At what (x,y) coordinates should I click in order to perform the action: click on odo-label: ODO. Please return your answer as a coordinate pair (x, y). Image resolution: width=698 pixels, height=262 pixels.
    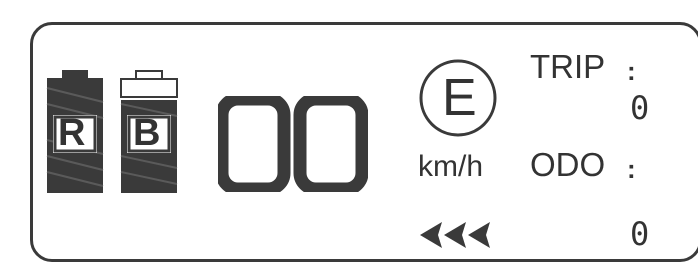
    Looking at the image, I should click on (568, 164).